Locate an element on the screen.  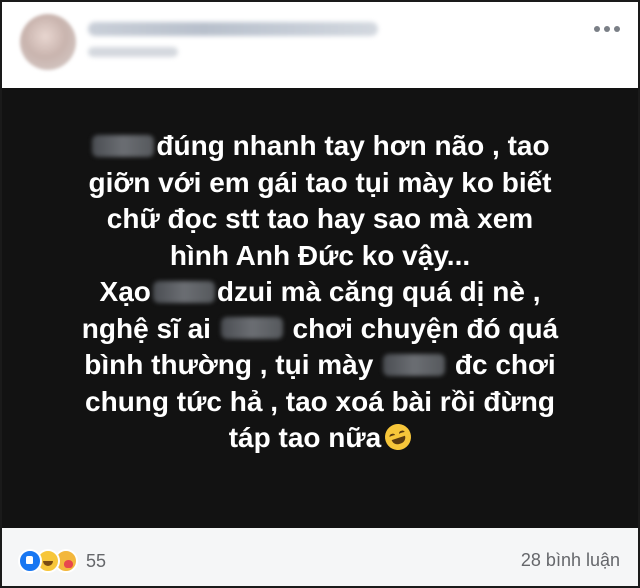
post-footer: 55 28 bình luận is located at coordinates (320, 557).